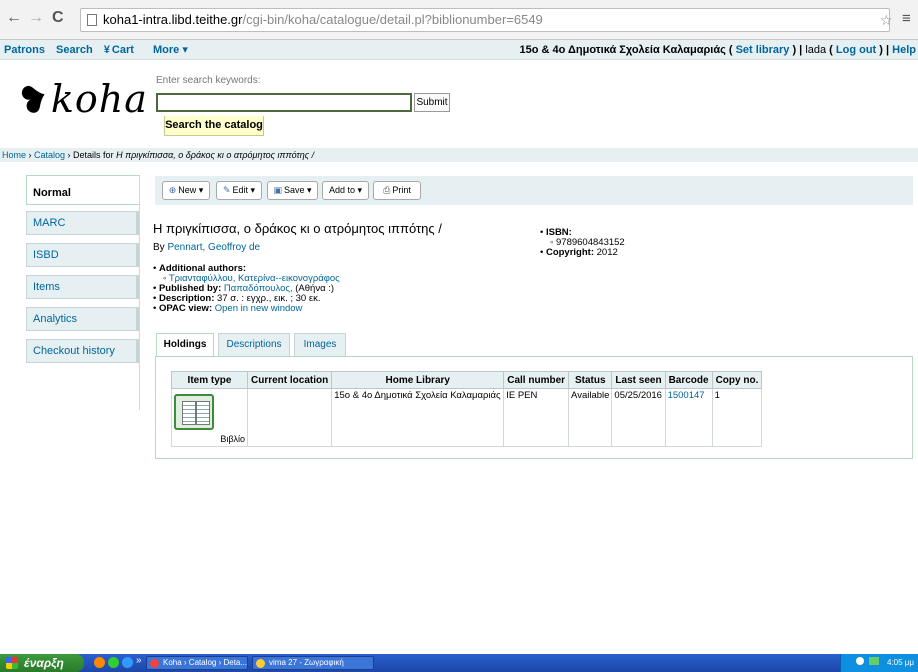 The height and width of the screenshot is (672, 918). I want to click on edit-button-label: Edit ▾, so click(244, 190).